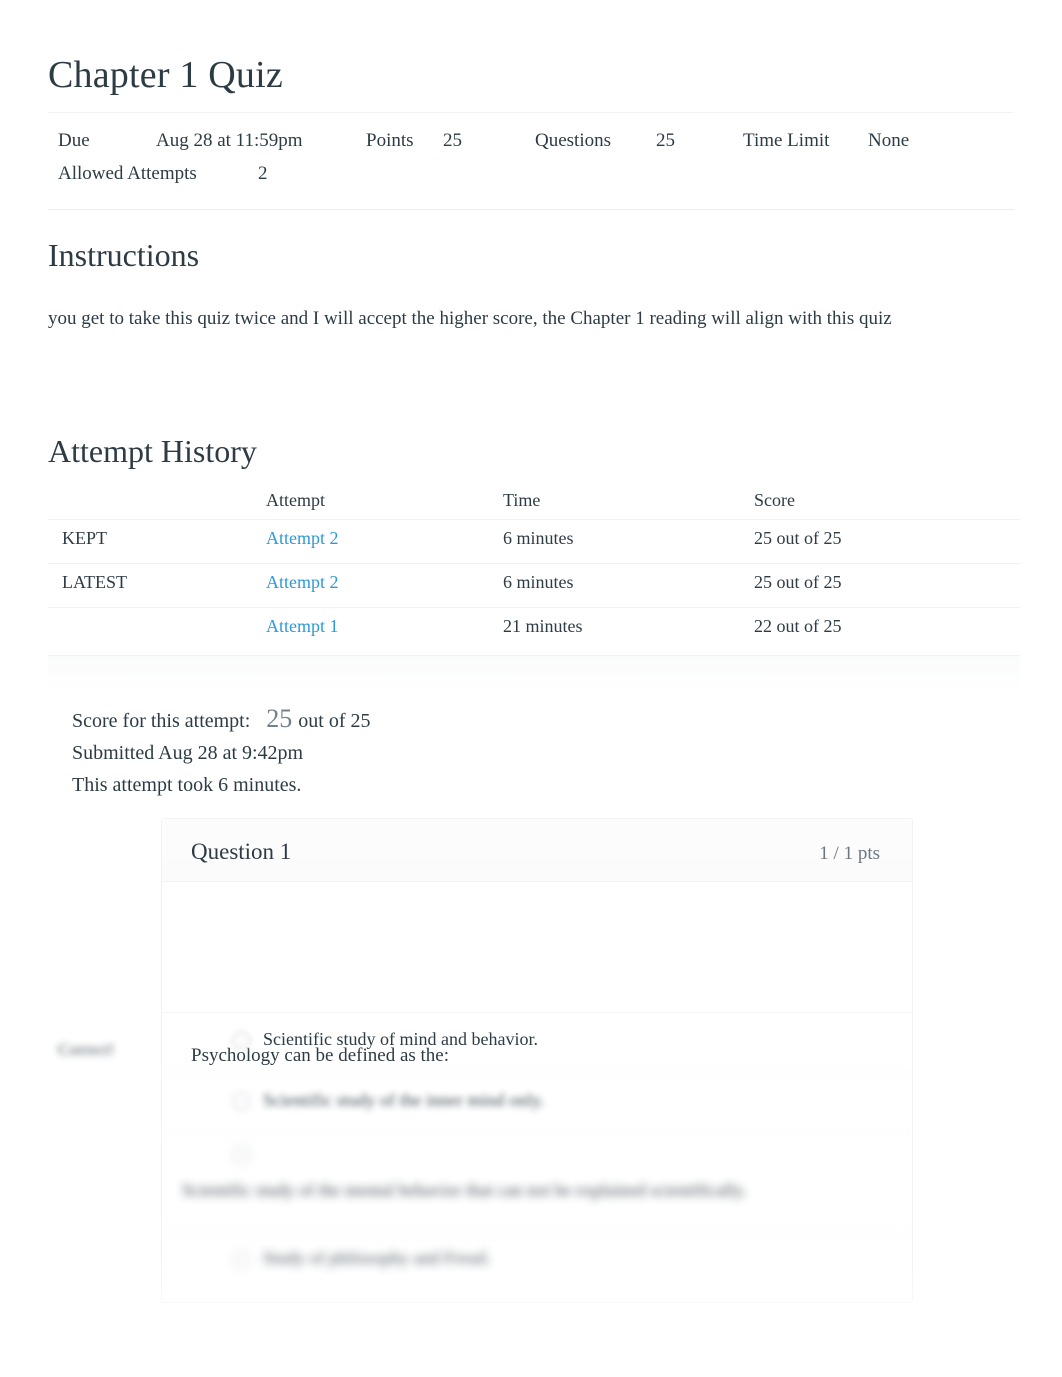 Image resolution: width=1062 pixels, height=1377 pixels. Describe the element at coordinates (849, 853) in the screenshot. I see `question-points: 1 / 1 pts` at that location.